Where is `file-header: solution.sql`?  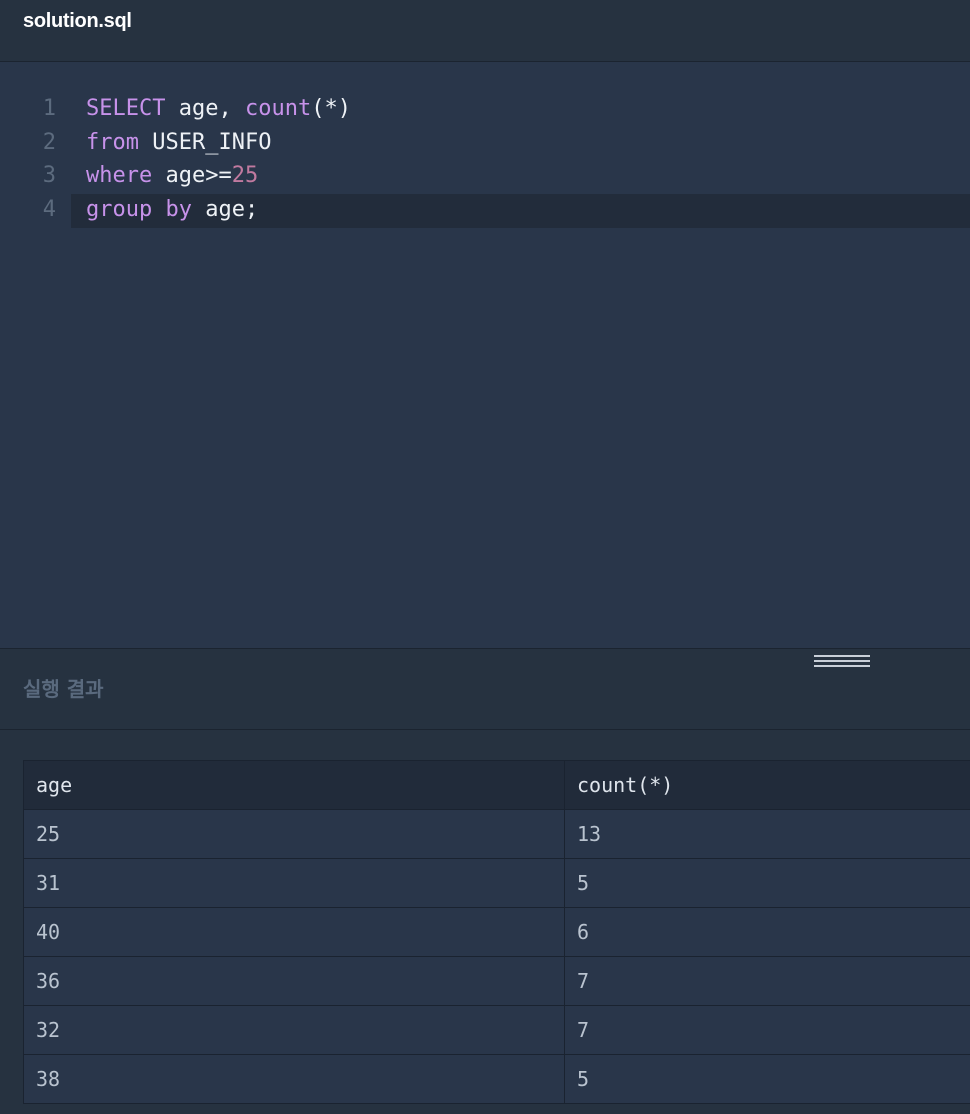 file-header: solution.sql is located at coordinates (485, 31).